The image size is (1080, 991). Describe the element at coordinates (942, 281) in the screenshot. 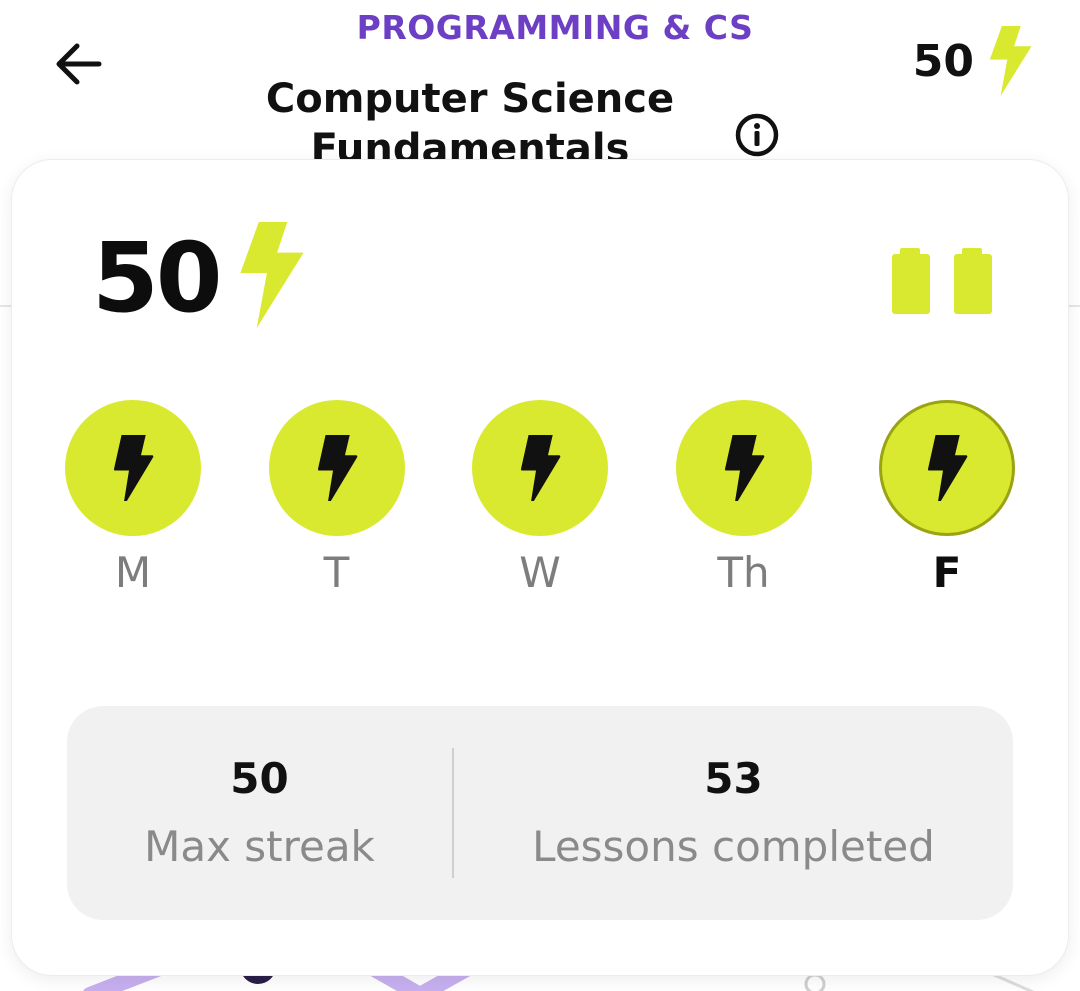

I see `battery-freeze-icon` at that location.